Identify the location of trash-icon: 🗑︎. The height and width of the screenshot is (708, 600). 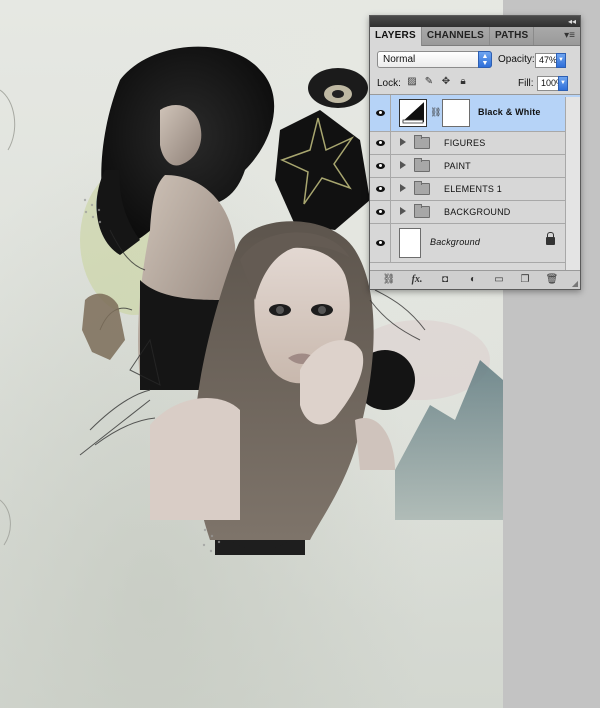
(552, 280).